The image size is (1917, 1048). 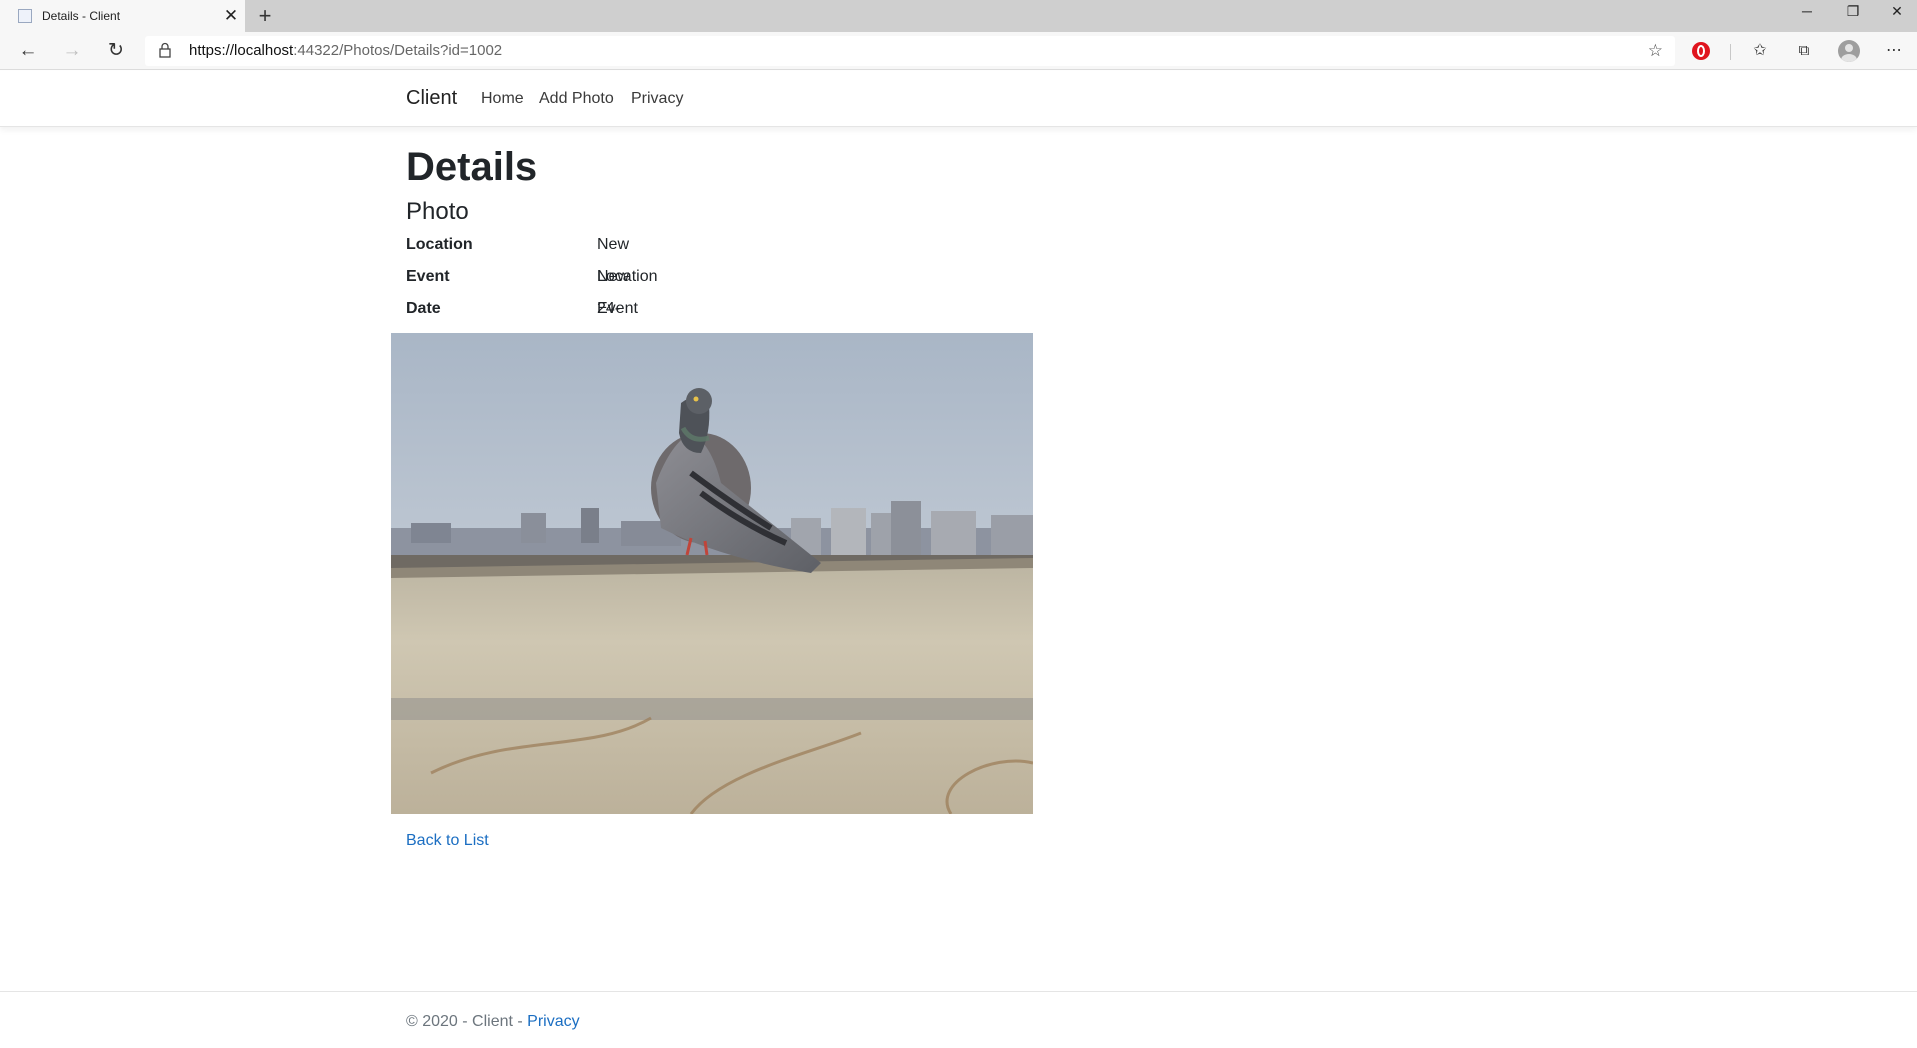 I want to click on more-menu-icon: ⋯, so click(x=1894, y=51).